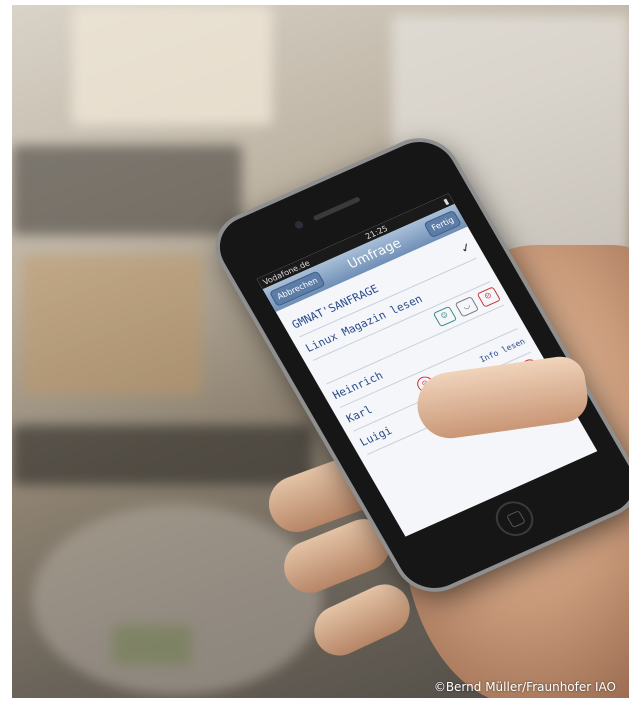 The width and height of the screenshot is (634, 706). I want to click on sad-face-icon: ☹, so click(489, 297).